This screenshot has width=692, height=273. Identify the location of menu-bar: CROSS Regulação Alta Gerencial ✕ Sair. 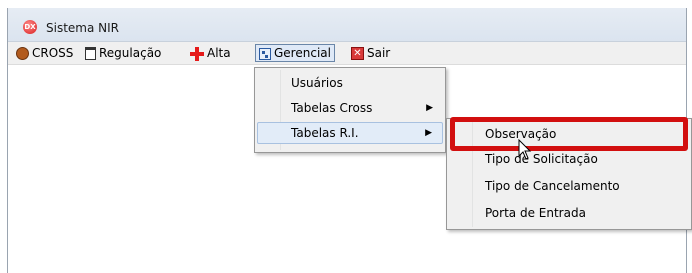
(347, 53).